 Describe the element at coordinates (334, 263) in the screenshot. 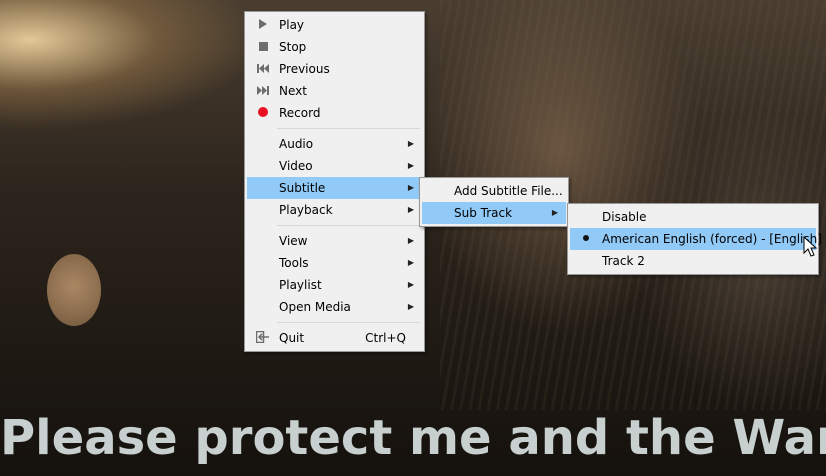

I see `menu-item-tools: Tools ▶` at that location.